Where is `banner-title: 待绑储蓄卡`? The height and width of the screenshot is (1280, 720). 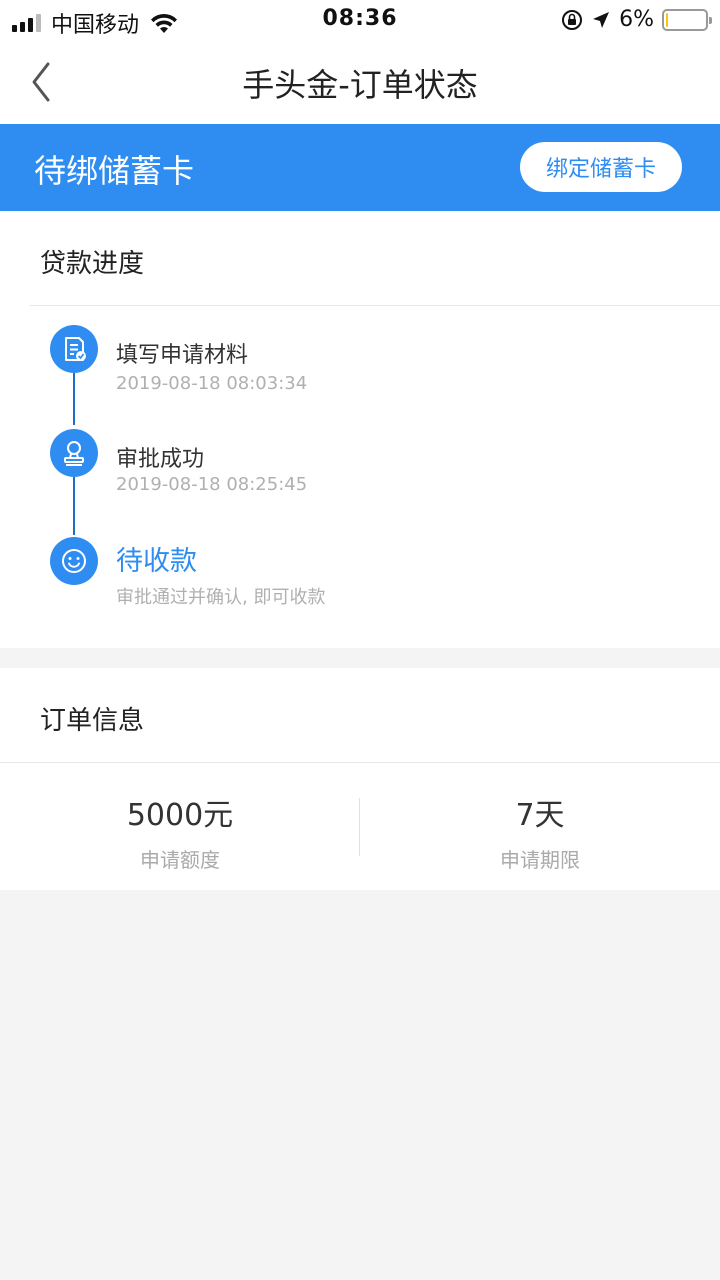
banner-title: 待绑储蓄卡 is located at coordinates (114, 171).